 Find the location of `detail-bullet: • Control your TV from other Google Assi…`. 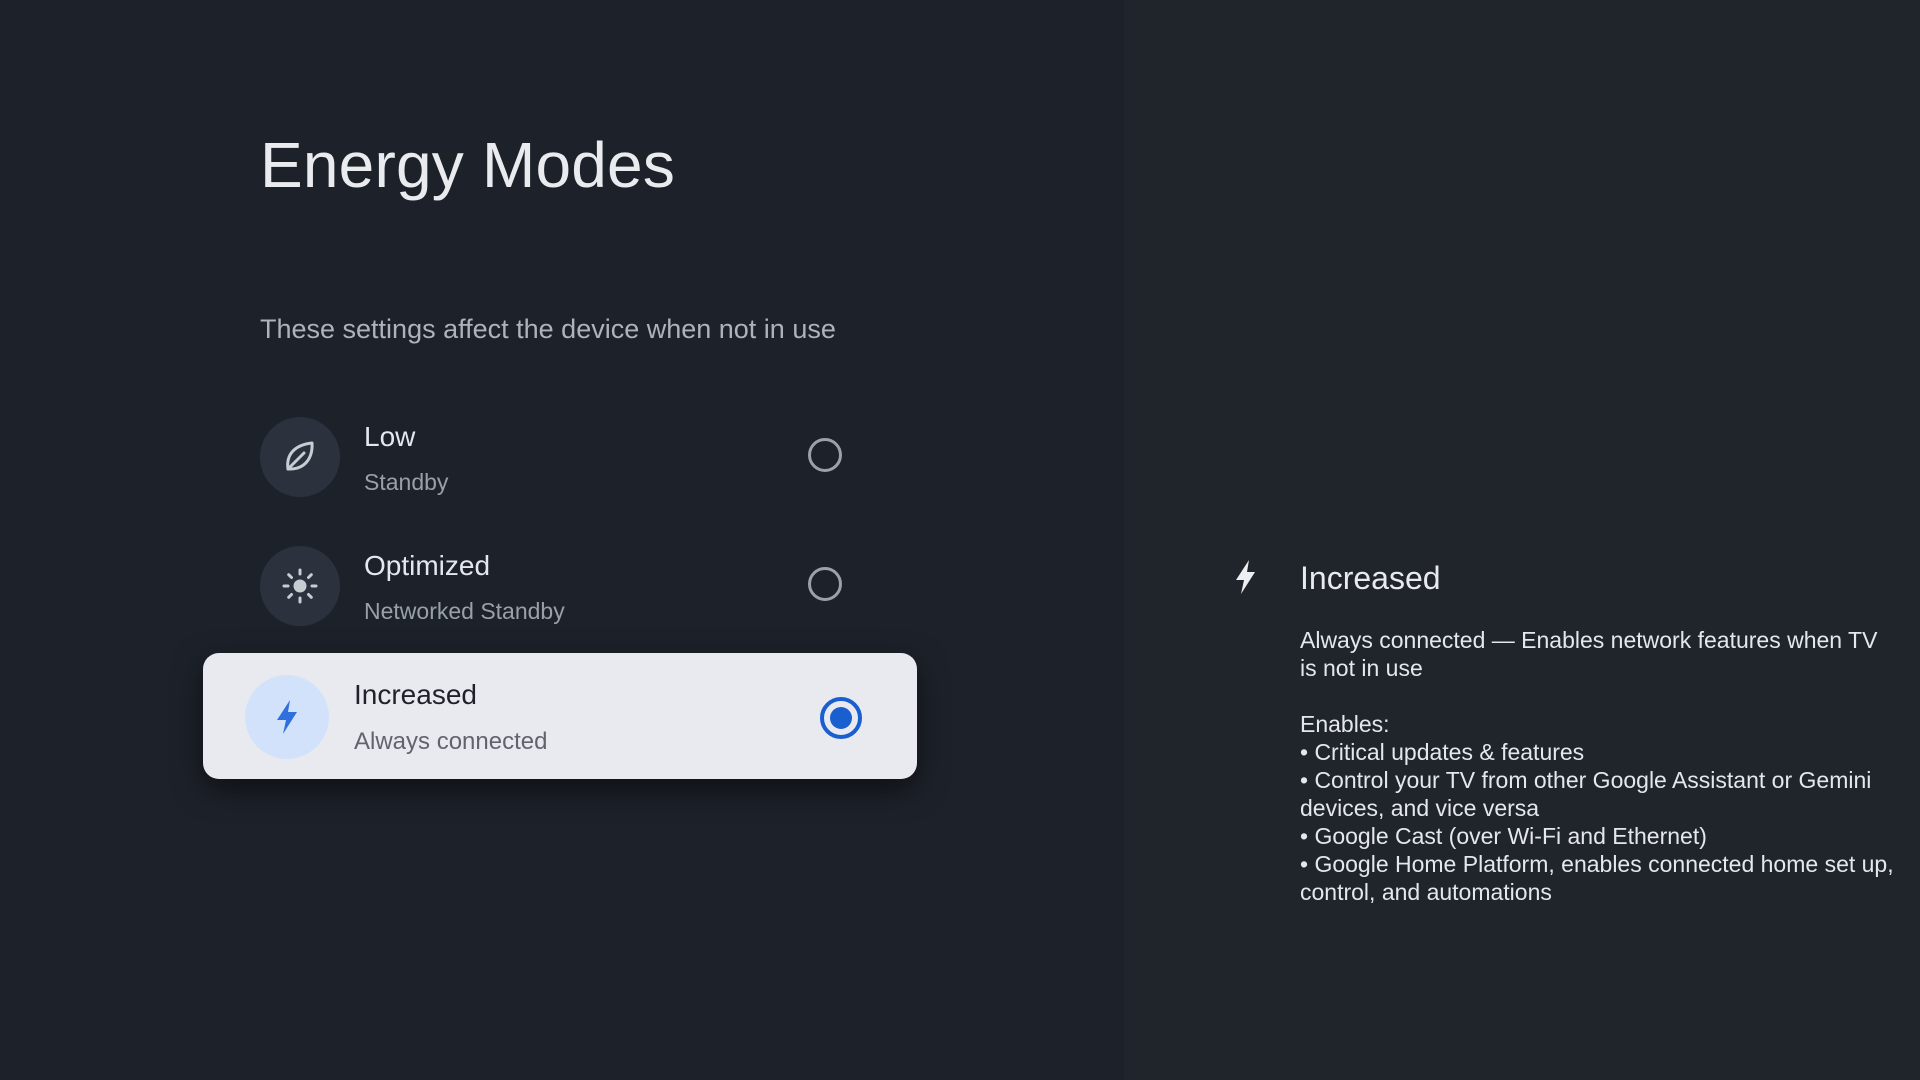

detail-bullet: • Control your TV from other Google Assi… is located at coordinates (1586, 794).